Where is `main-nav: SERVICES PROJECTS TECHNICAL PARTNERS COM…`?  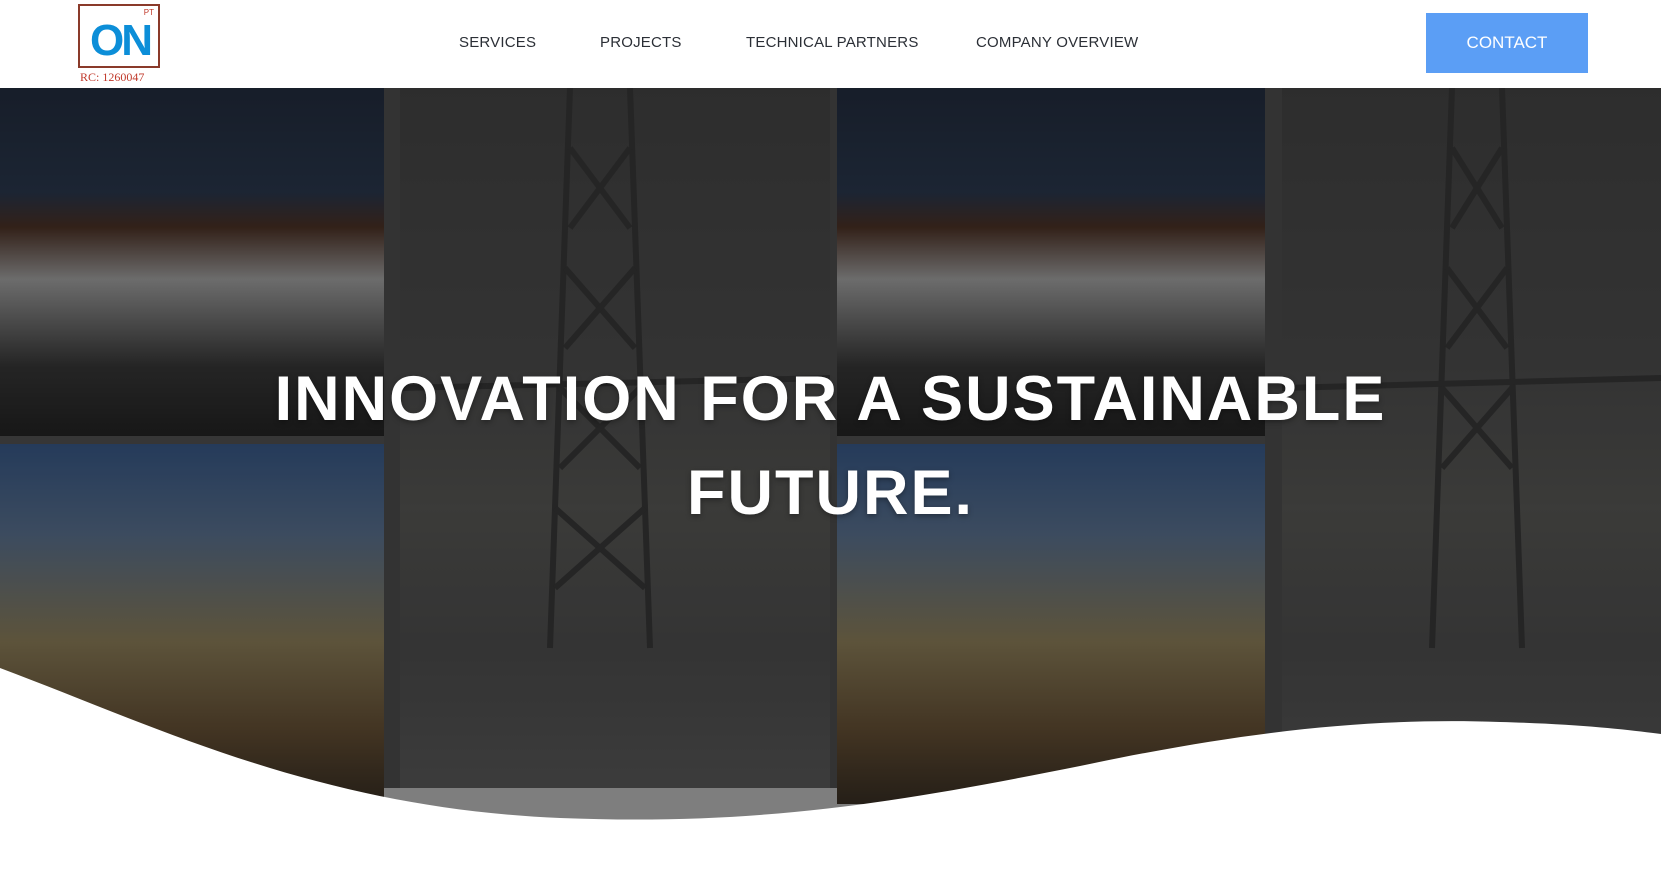 main-nav: SERVICES PROJECTS TECHNICAL PARTNERS COM… is located at coordinates (830, 44).